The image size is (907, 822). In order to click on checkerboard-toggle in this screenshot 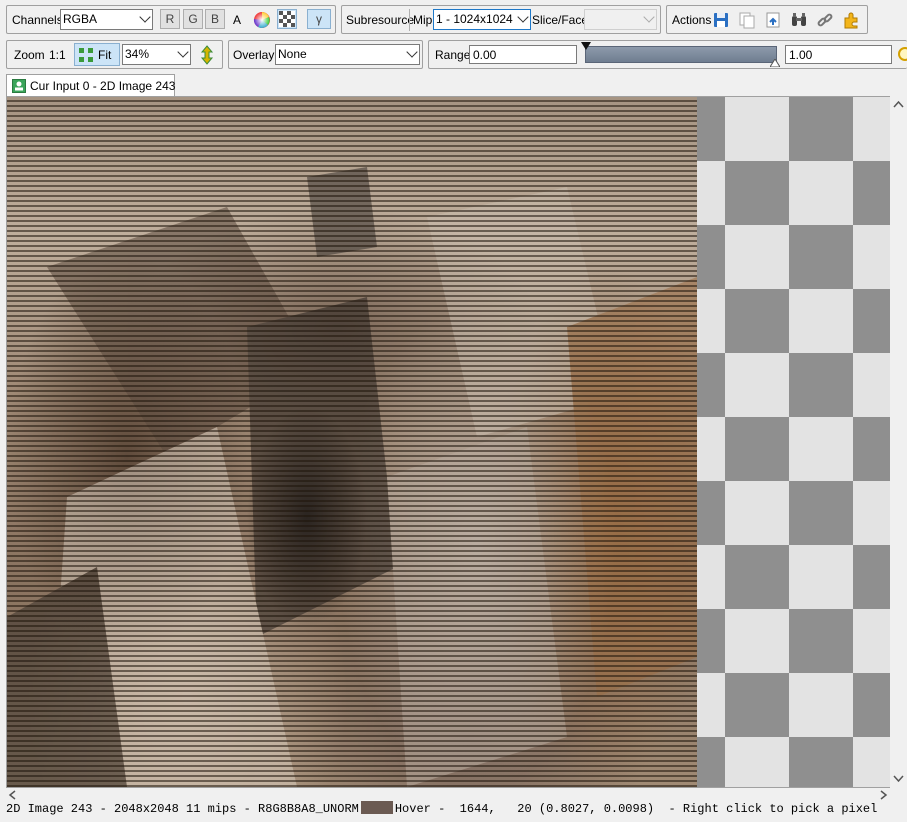, I will do `click(287, 19)`.